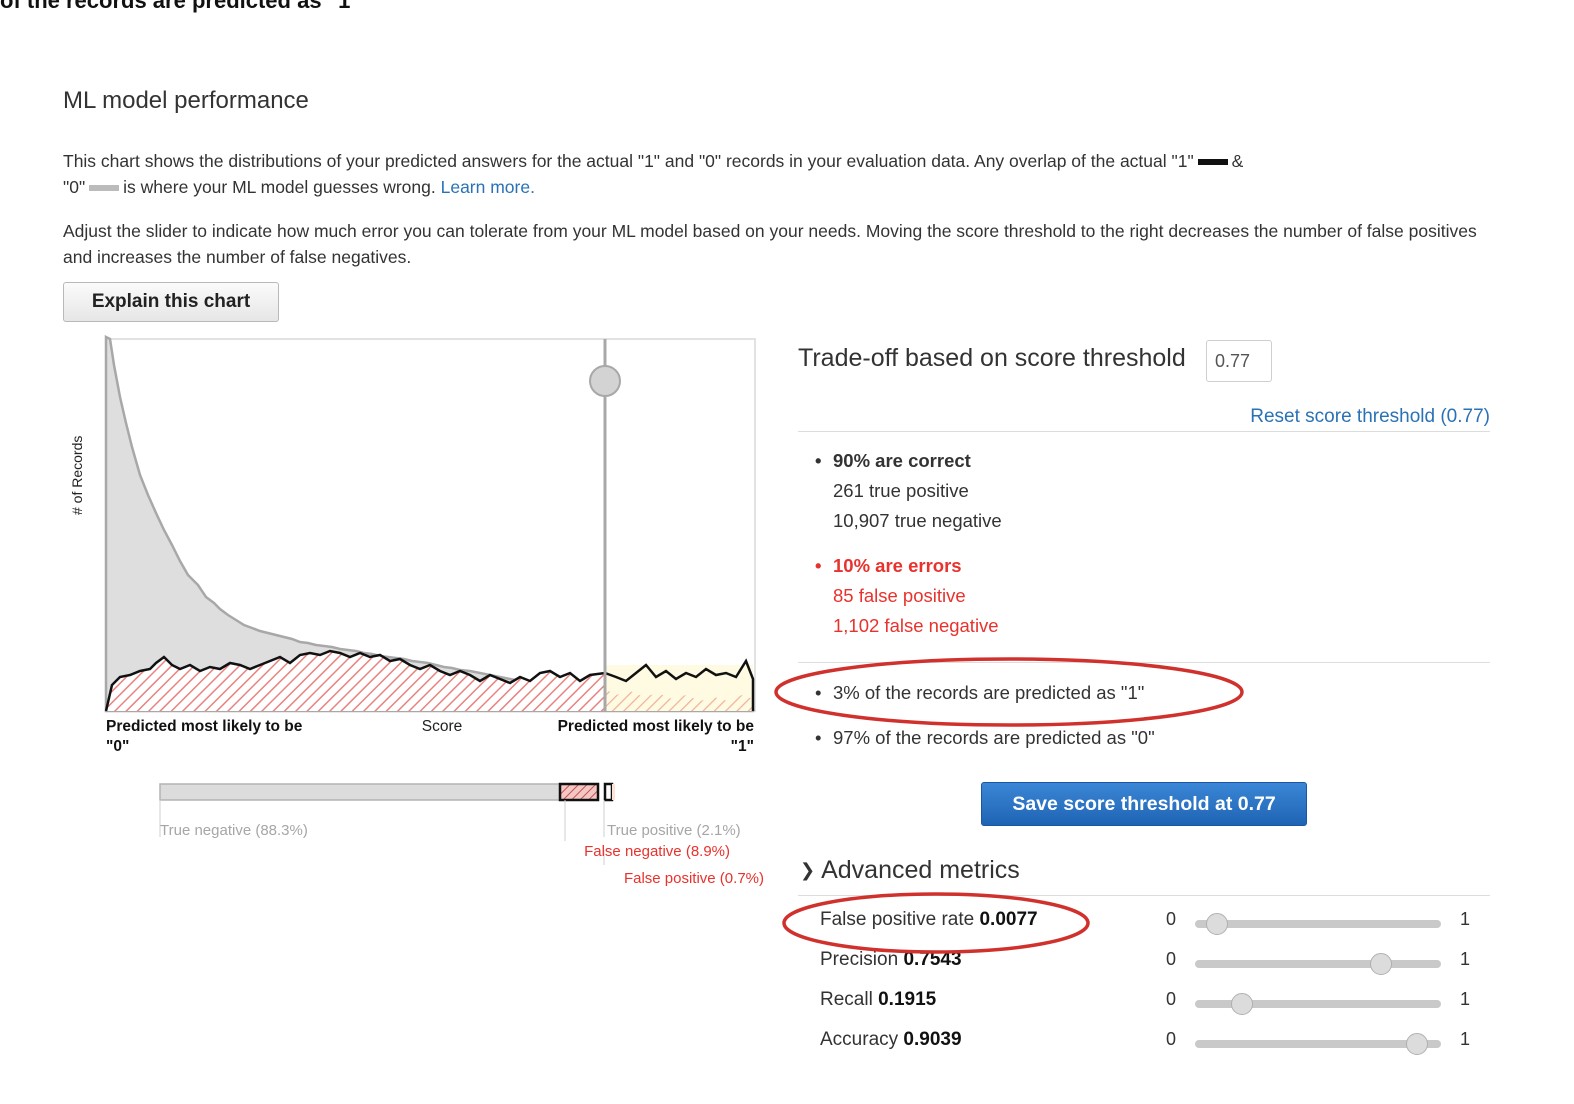 Image resolution: width=1574 pixels, height=1104 pixels. I want to click on metric-label: False positive rate 0.0077, so click(929, 919).